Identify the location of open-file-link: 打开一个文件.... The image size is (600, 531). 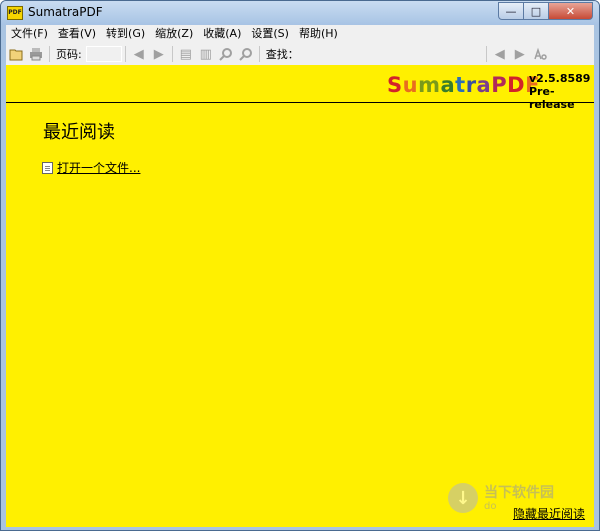
(91, 167).